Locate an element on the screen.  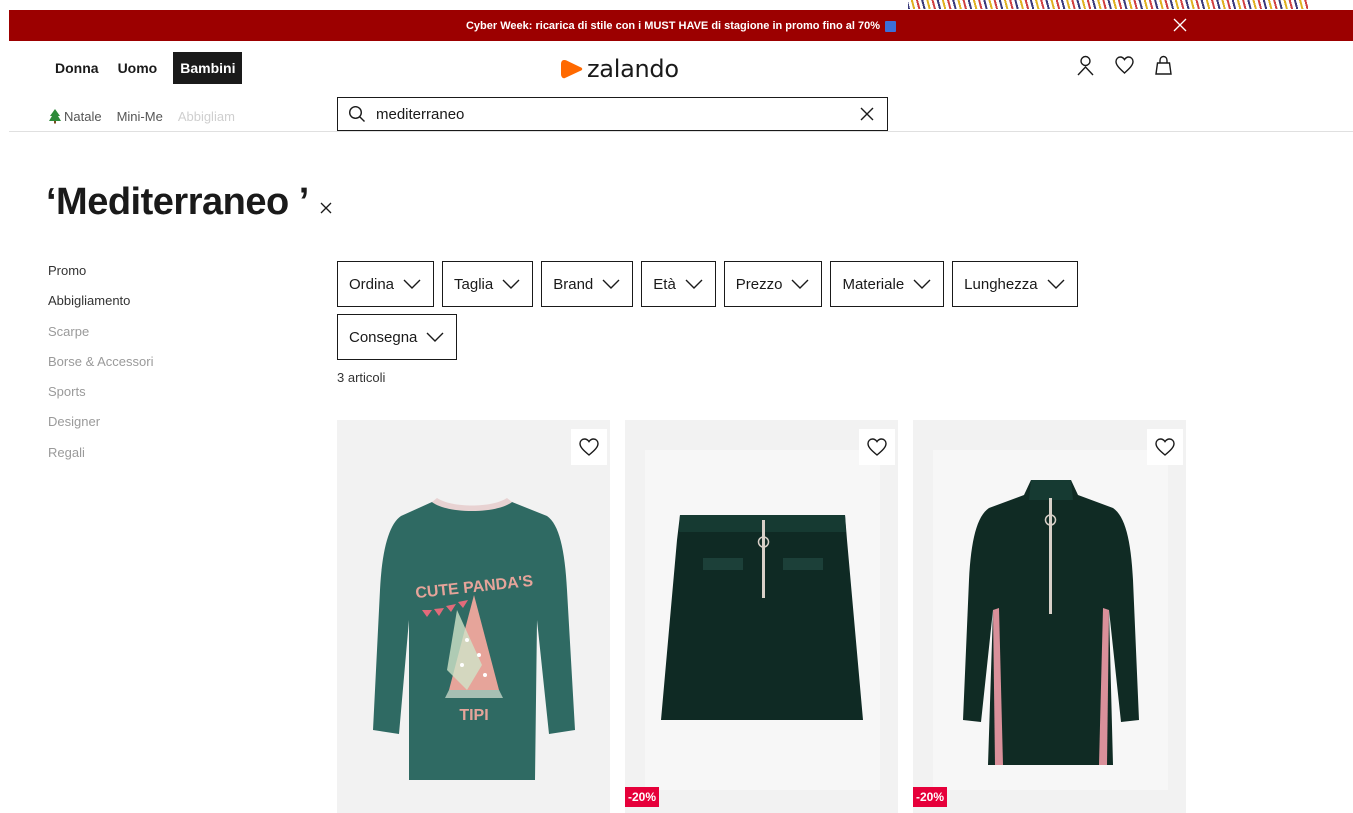
zalando-logo: zalando is located at coordinates (620, 69).